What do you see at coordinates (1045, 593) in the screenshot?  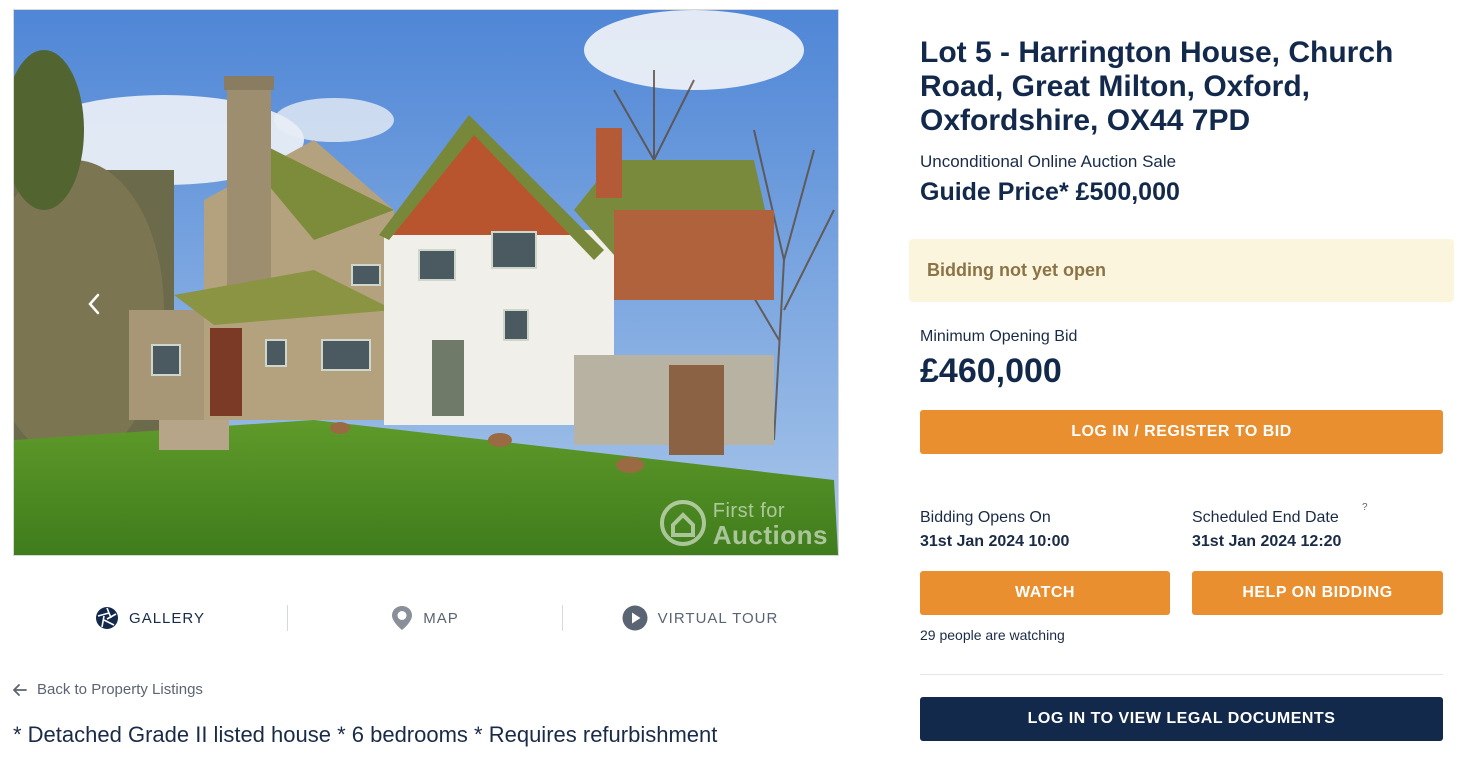 I see `watch-button: WATCH` at bounding box center [1045, 593].